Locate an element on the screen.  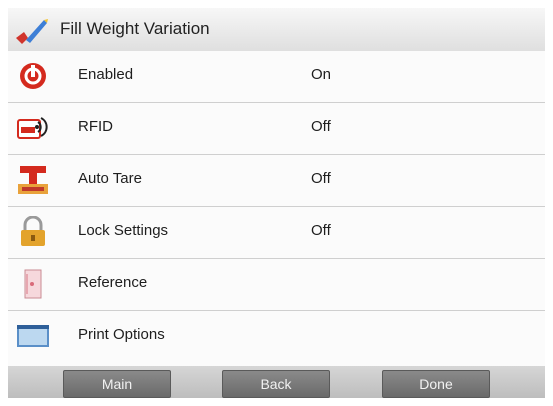
main-button: Main is located at coordinates (117, 384).